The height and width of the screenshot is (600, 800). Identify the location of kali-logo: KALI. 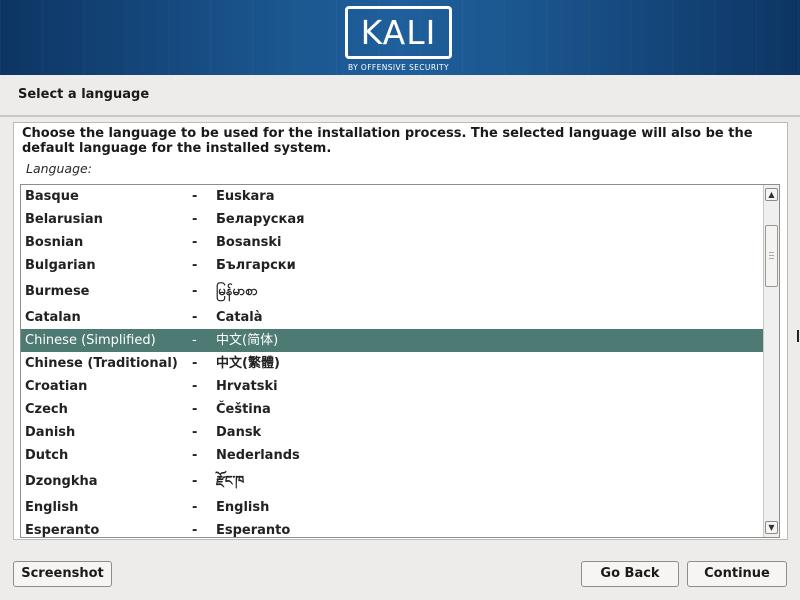
(398, 32).